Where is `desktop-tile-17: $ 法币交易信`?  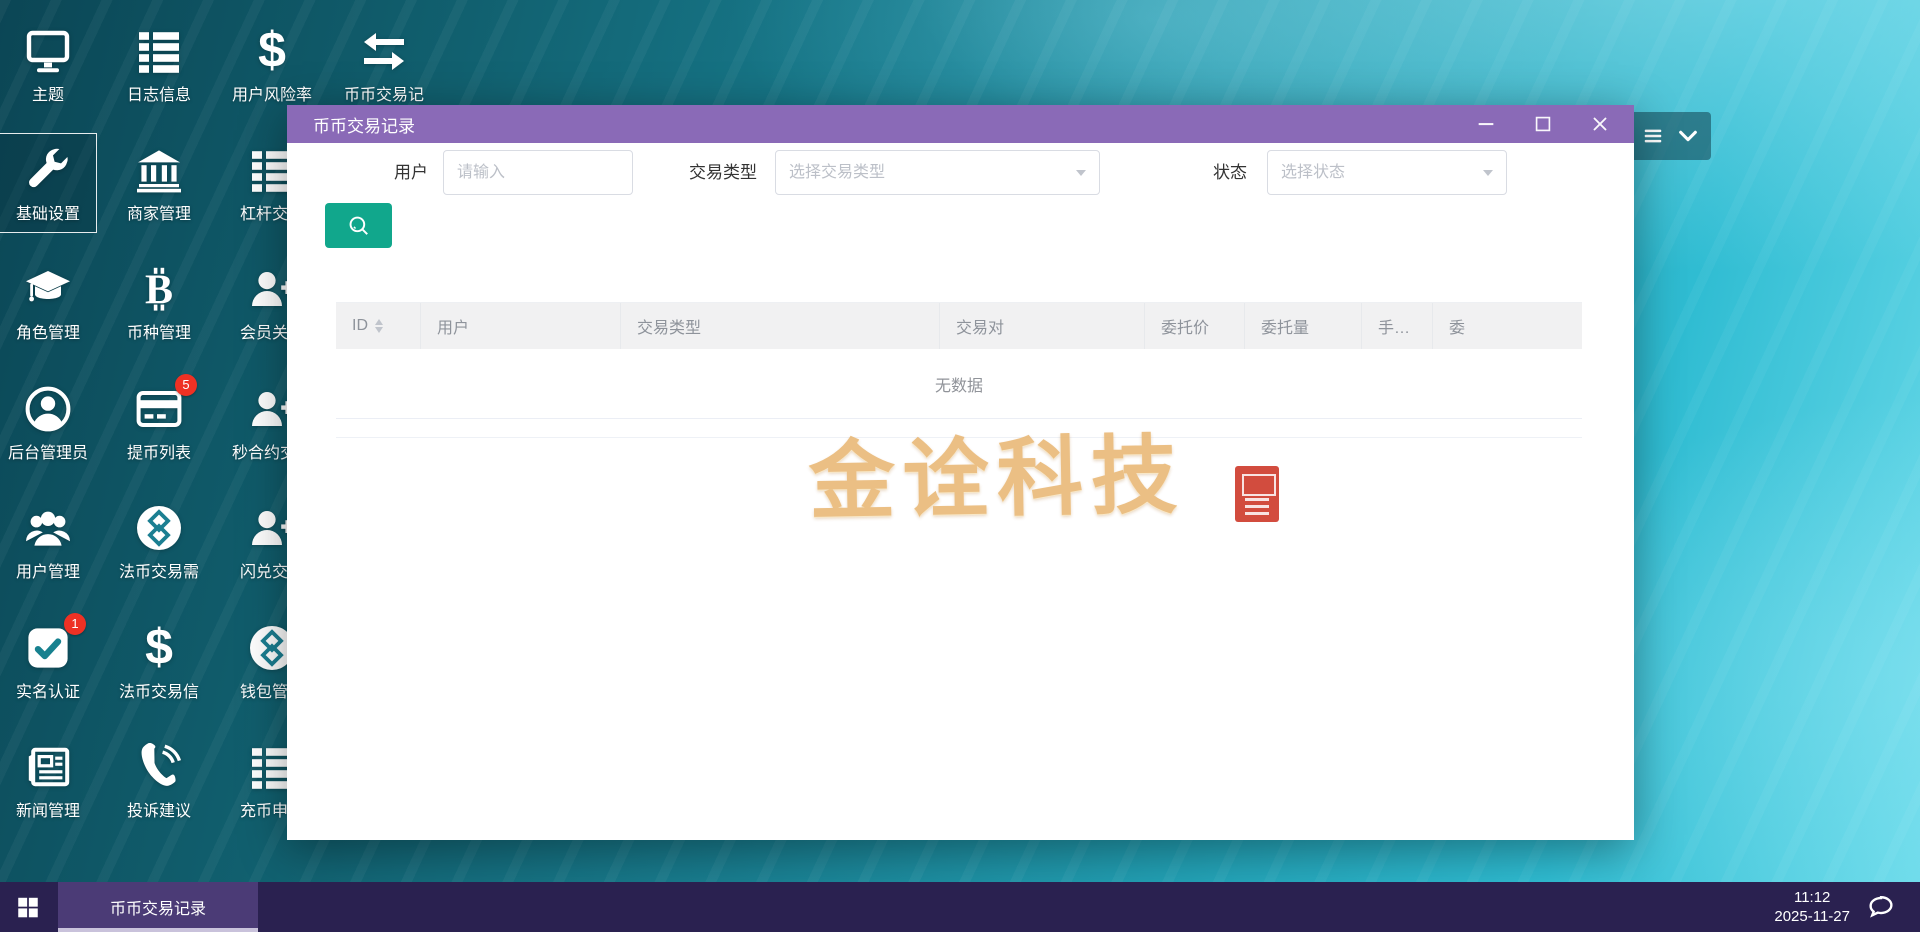
desktop-tile-17: $ 法币交易信 is located at coordinates (159, 661).